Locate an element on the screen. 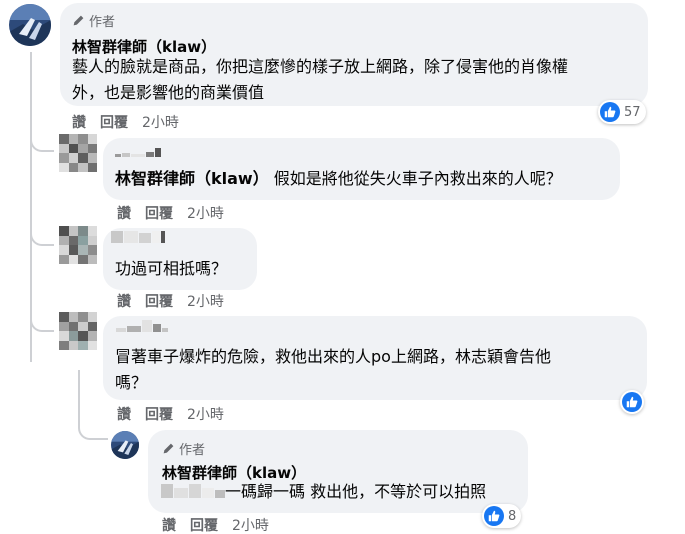  blurred-mention is located at coordinates (193, 491).